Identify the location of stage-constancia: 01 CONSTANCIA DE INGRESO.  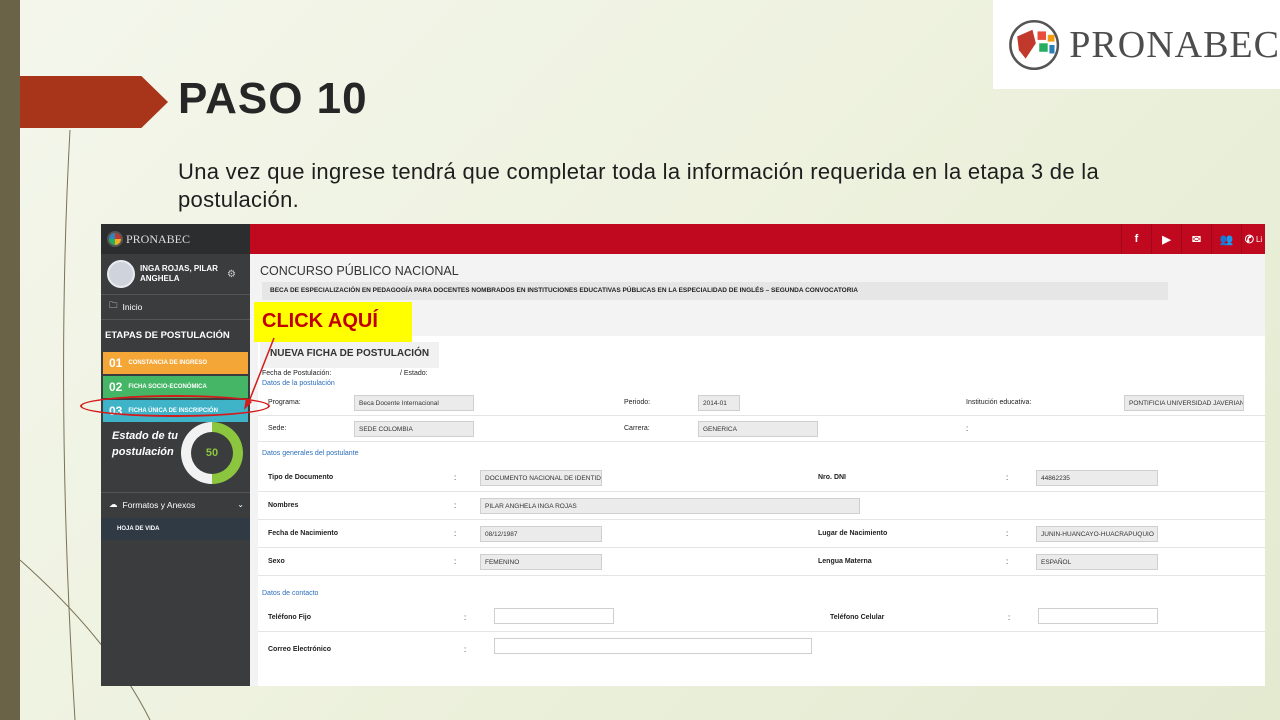
(175, 363).